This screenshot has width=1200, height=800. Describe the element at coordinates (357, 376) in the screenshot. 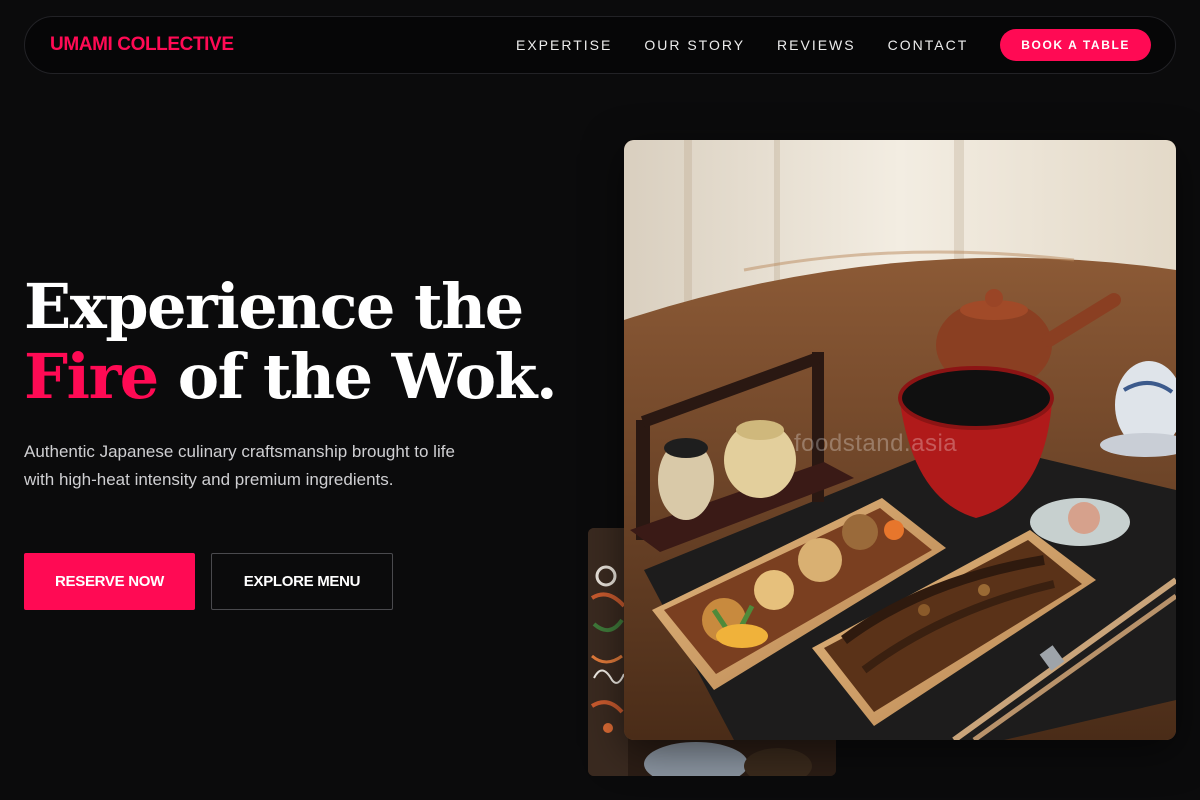

I see `hero-title-line2: of the Wok.` at that location.